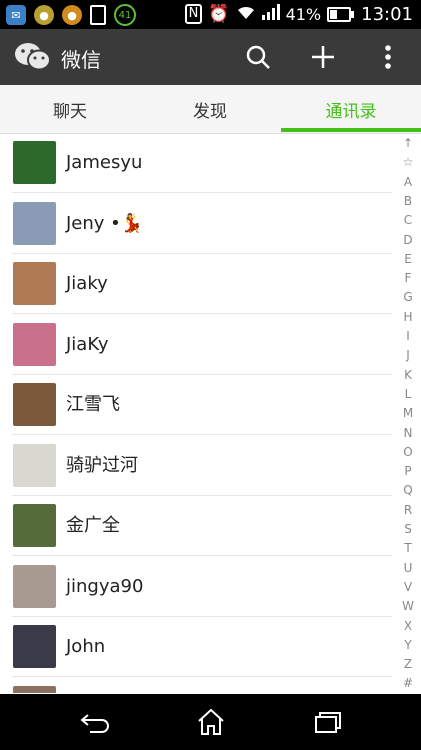 The width and height of the screenshot is (421, 750). Describe the element at coordinates (408, 664) in the screenshot. I see `index-letter: Z` at that location.